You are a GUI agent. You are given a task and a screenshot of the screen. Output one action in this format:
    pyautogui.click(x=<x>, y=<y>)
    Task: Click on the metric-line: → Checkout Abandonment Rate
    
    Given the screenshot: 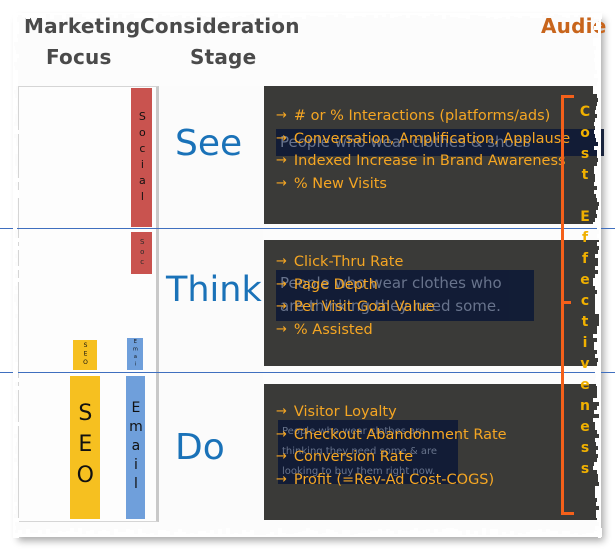 What is the action you would take?
    pyautogui.click(x=391, y=434)
    